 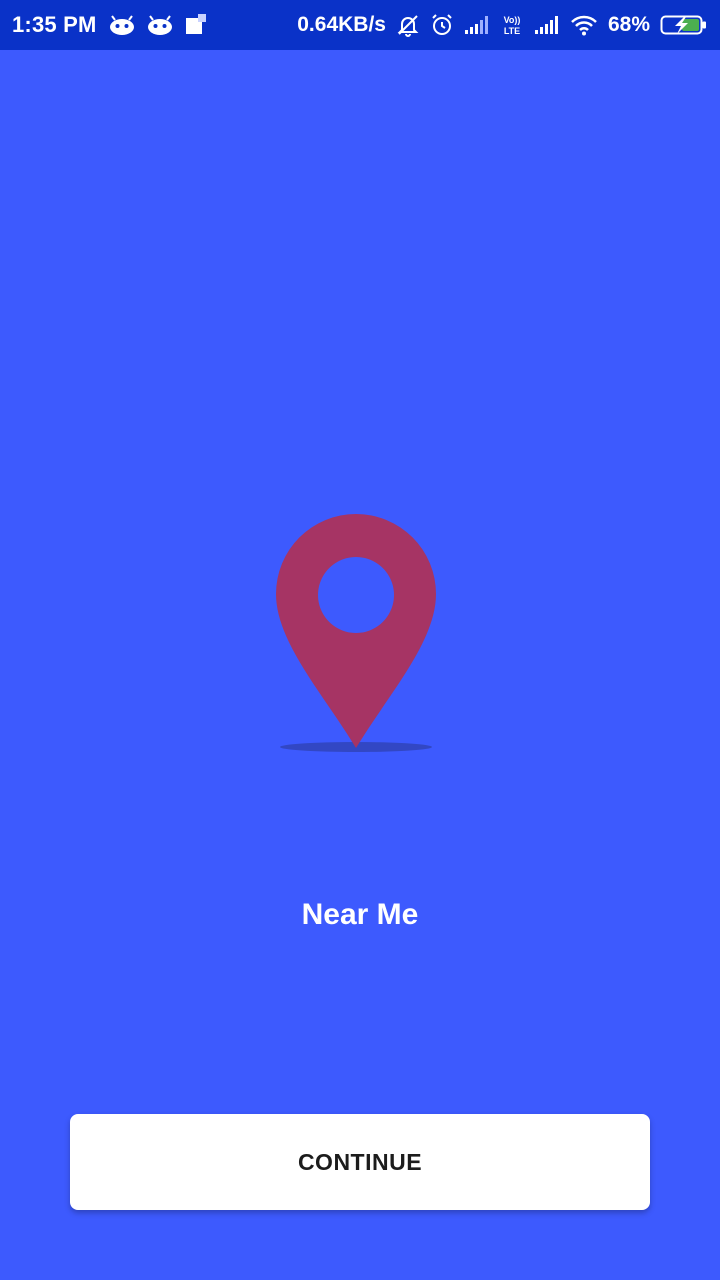 I want to click on status-bar: 1:35 PM 0.64KB/s Vo)) LTE 68%, so click(x=360, y=25).